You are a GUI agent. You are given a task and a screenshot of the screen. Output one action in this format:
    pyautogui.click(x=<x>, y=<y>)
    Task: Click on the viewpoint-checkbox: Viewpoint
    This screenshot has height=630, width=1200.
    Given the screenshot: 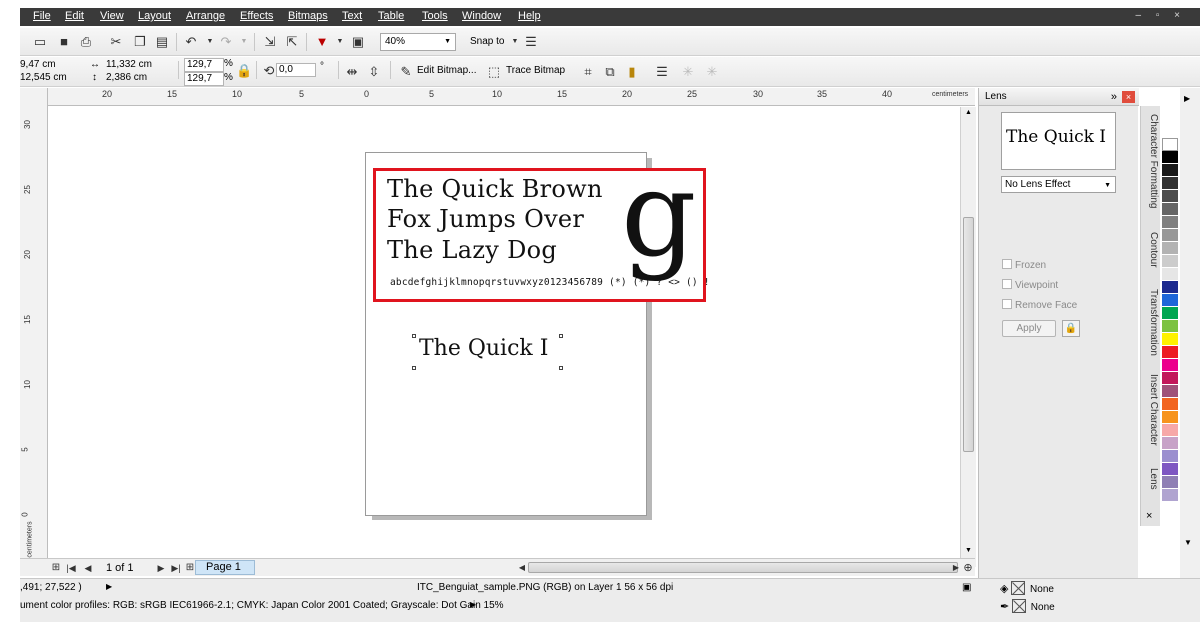 What is the action you would take?
    pyautogui.click(x=1030, y=285)
    